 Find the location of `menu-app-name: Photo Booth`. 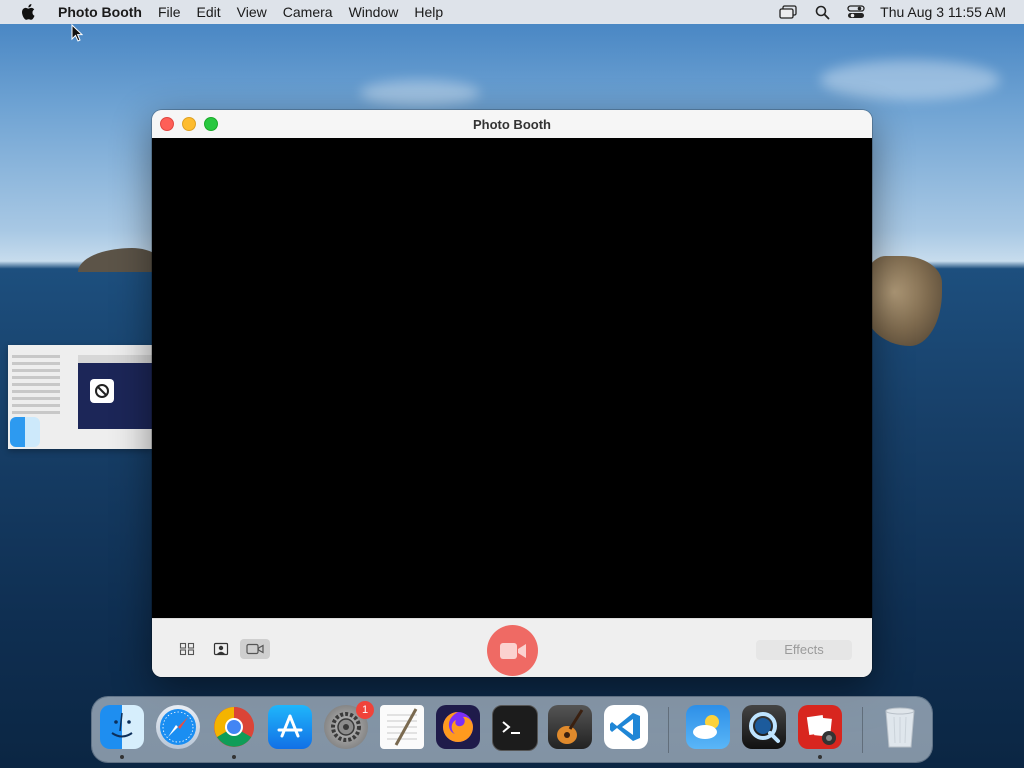

menu-app-name: Photo Booth is located at coordinates (100, 12).